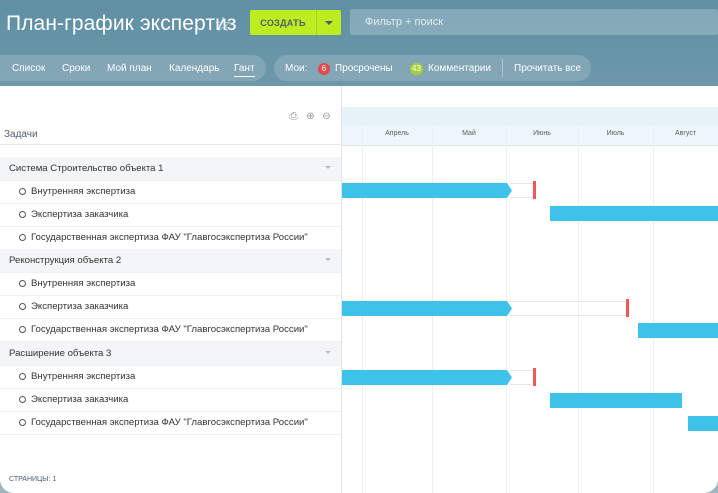 The height and width of the screenshot is (493, 718). I want to click on task-group: Система Строительство объекта 1, so click(170, 169).